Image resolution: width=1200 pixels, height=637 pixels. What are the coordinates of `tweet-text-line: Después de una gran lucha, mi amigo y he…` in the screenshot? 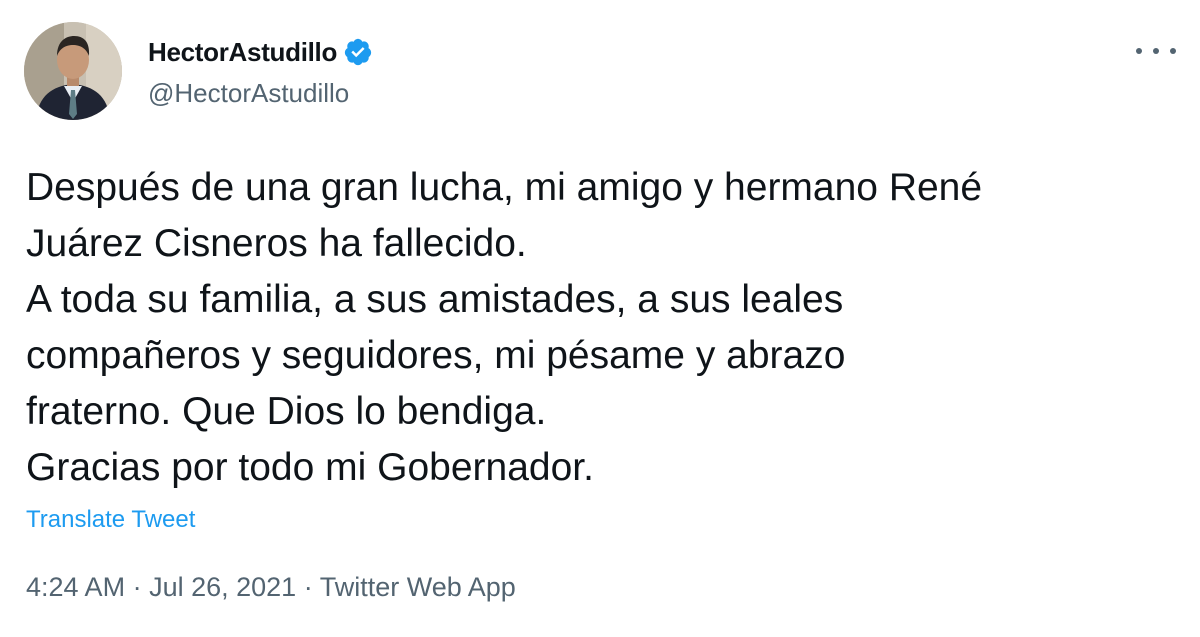 It's located at (504, 187).